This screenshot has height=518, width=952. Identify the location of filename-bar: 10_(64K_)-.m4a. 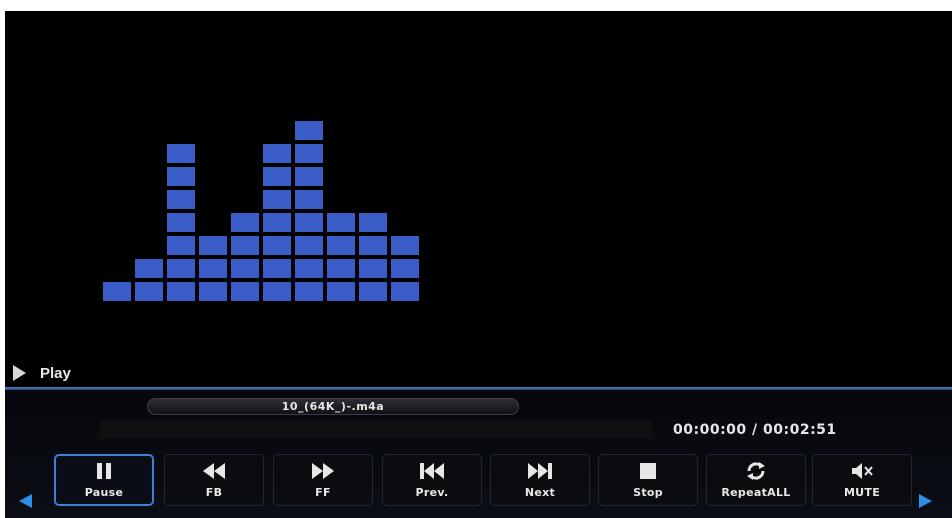
(333, 406).